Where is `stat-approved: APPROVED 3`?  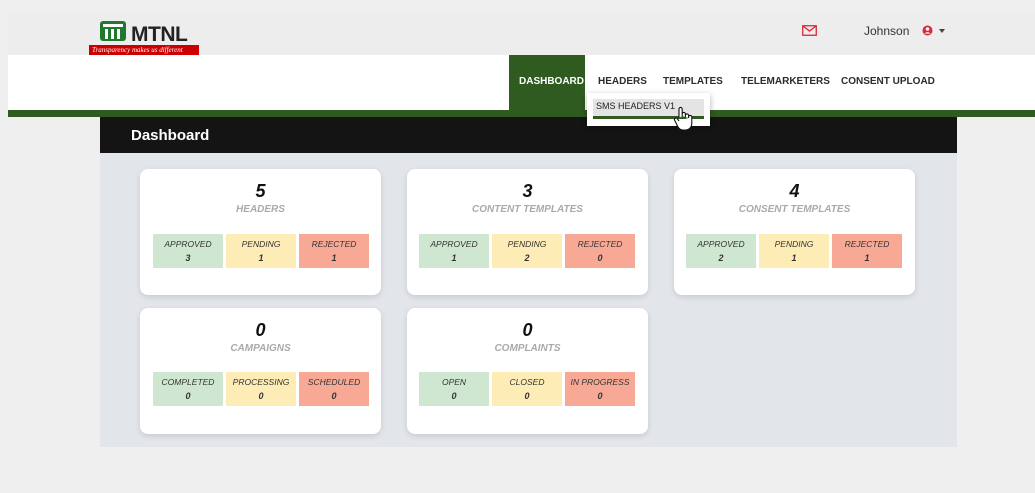
stat-approved: APPROVED 3 is located at coordinates (188, 251).